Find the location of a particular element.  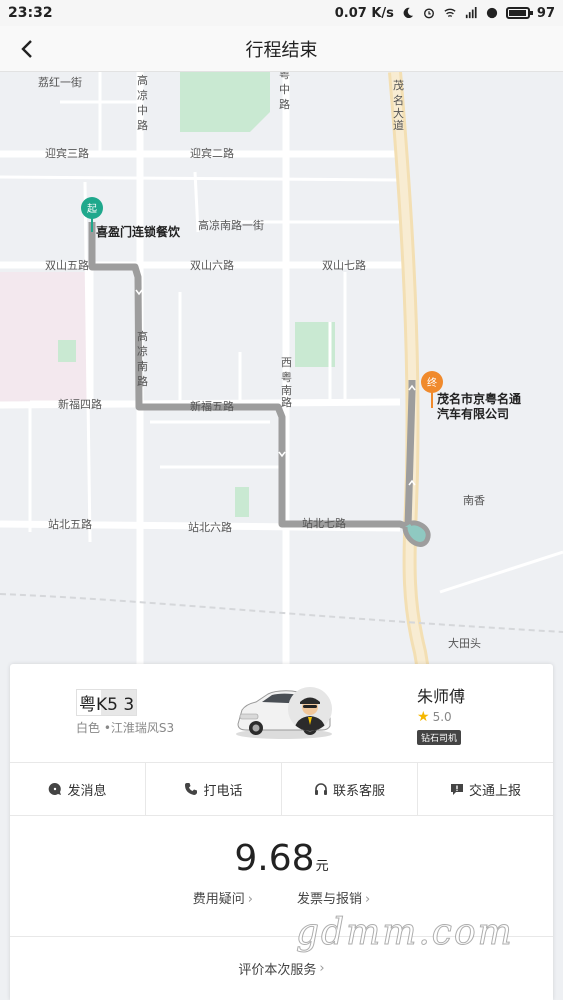

wifi-icon is located at coordinates (450, 13).